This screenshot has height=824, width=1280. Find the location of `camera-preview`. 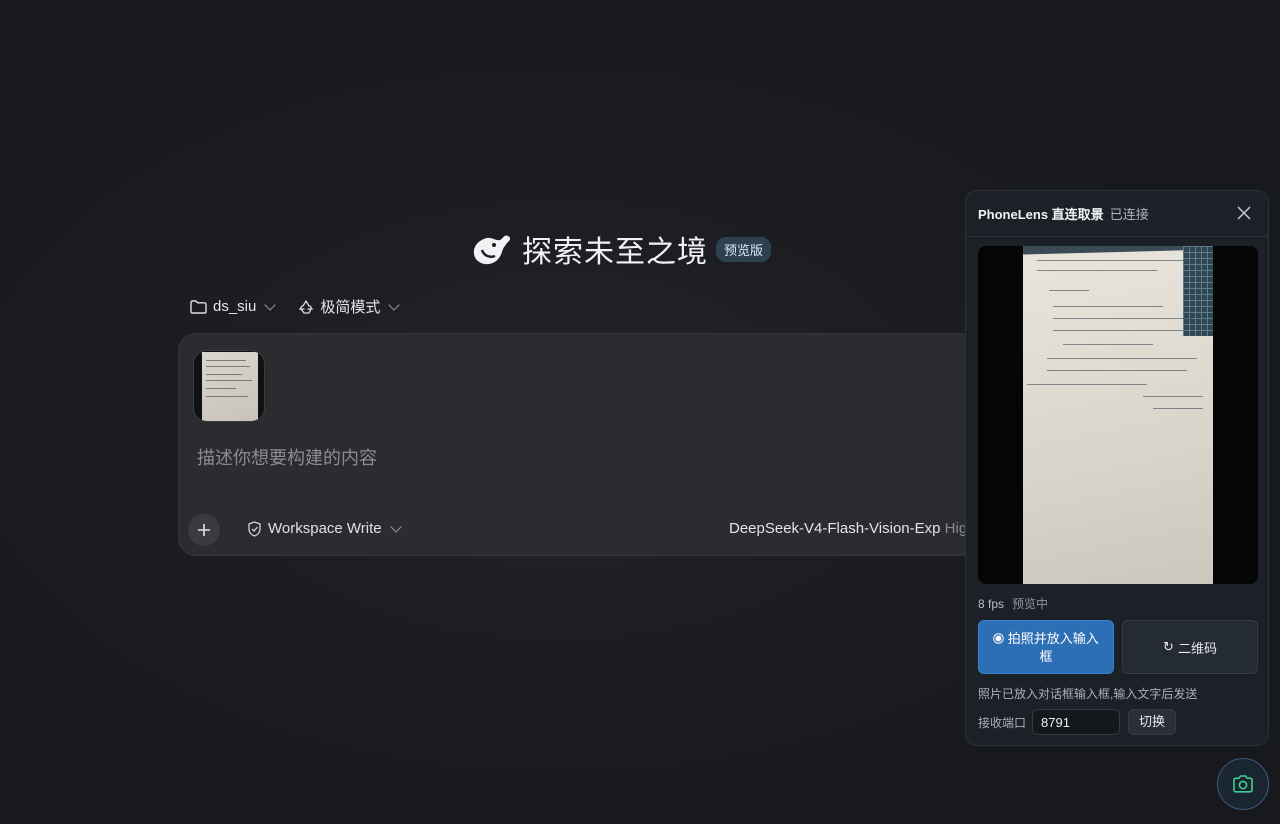

camera-preview is located at coordinates (1118, 415).